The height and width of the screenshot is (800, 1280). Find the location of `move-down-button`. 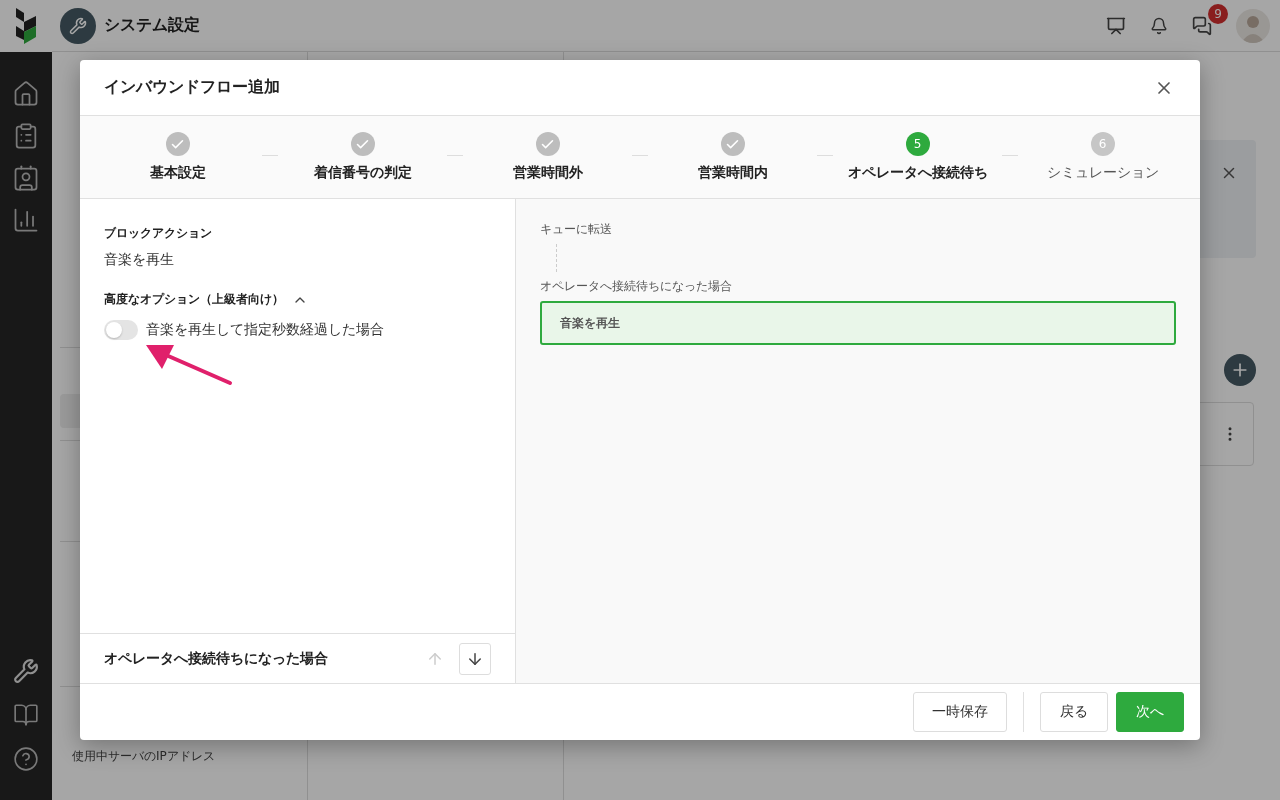

move-down-button is located at coordinates (475, 658).